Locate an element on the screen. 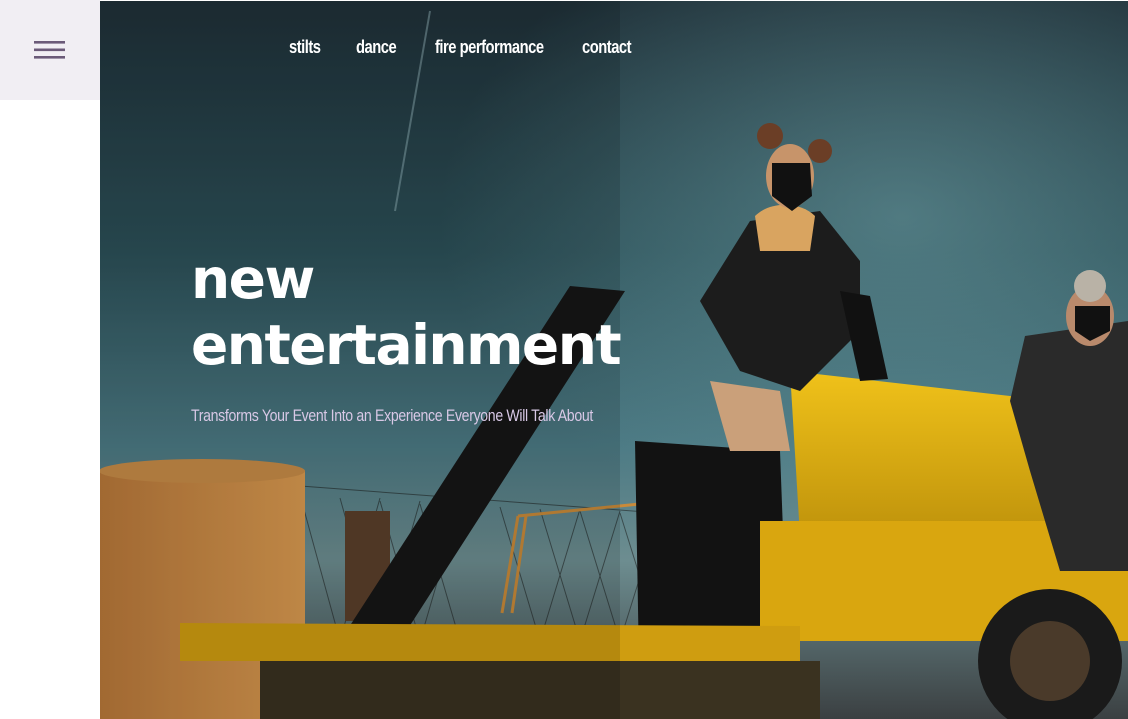 The image size is (1128, 719). main-nav: stilts dance fire performance contact is located at coordinates (486, 47).